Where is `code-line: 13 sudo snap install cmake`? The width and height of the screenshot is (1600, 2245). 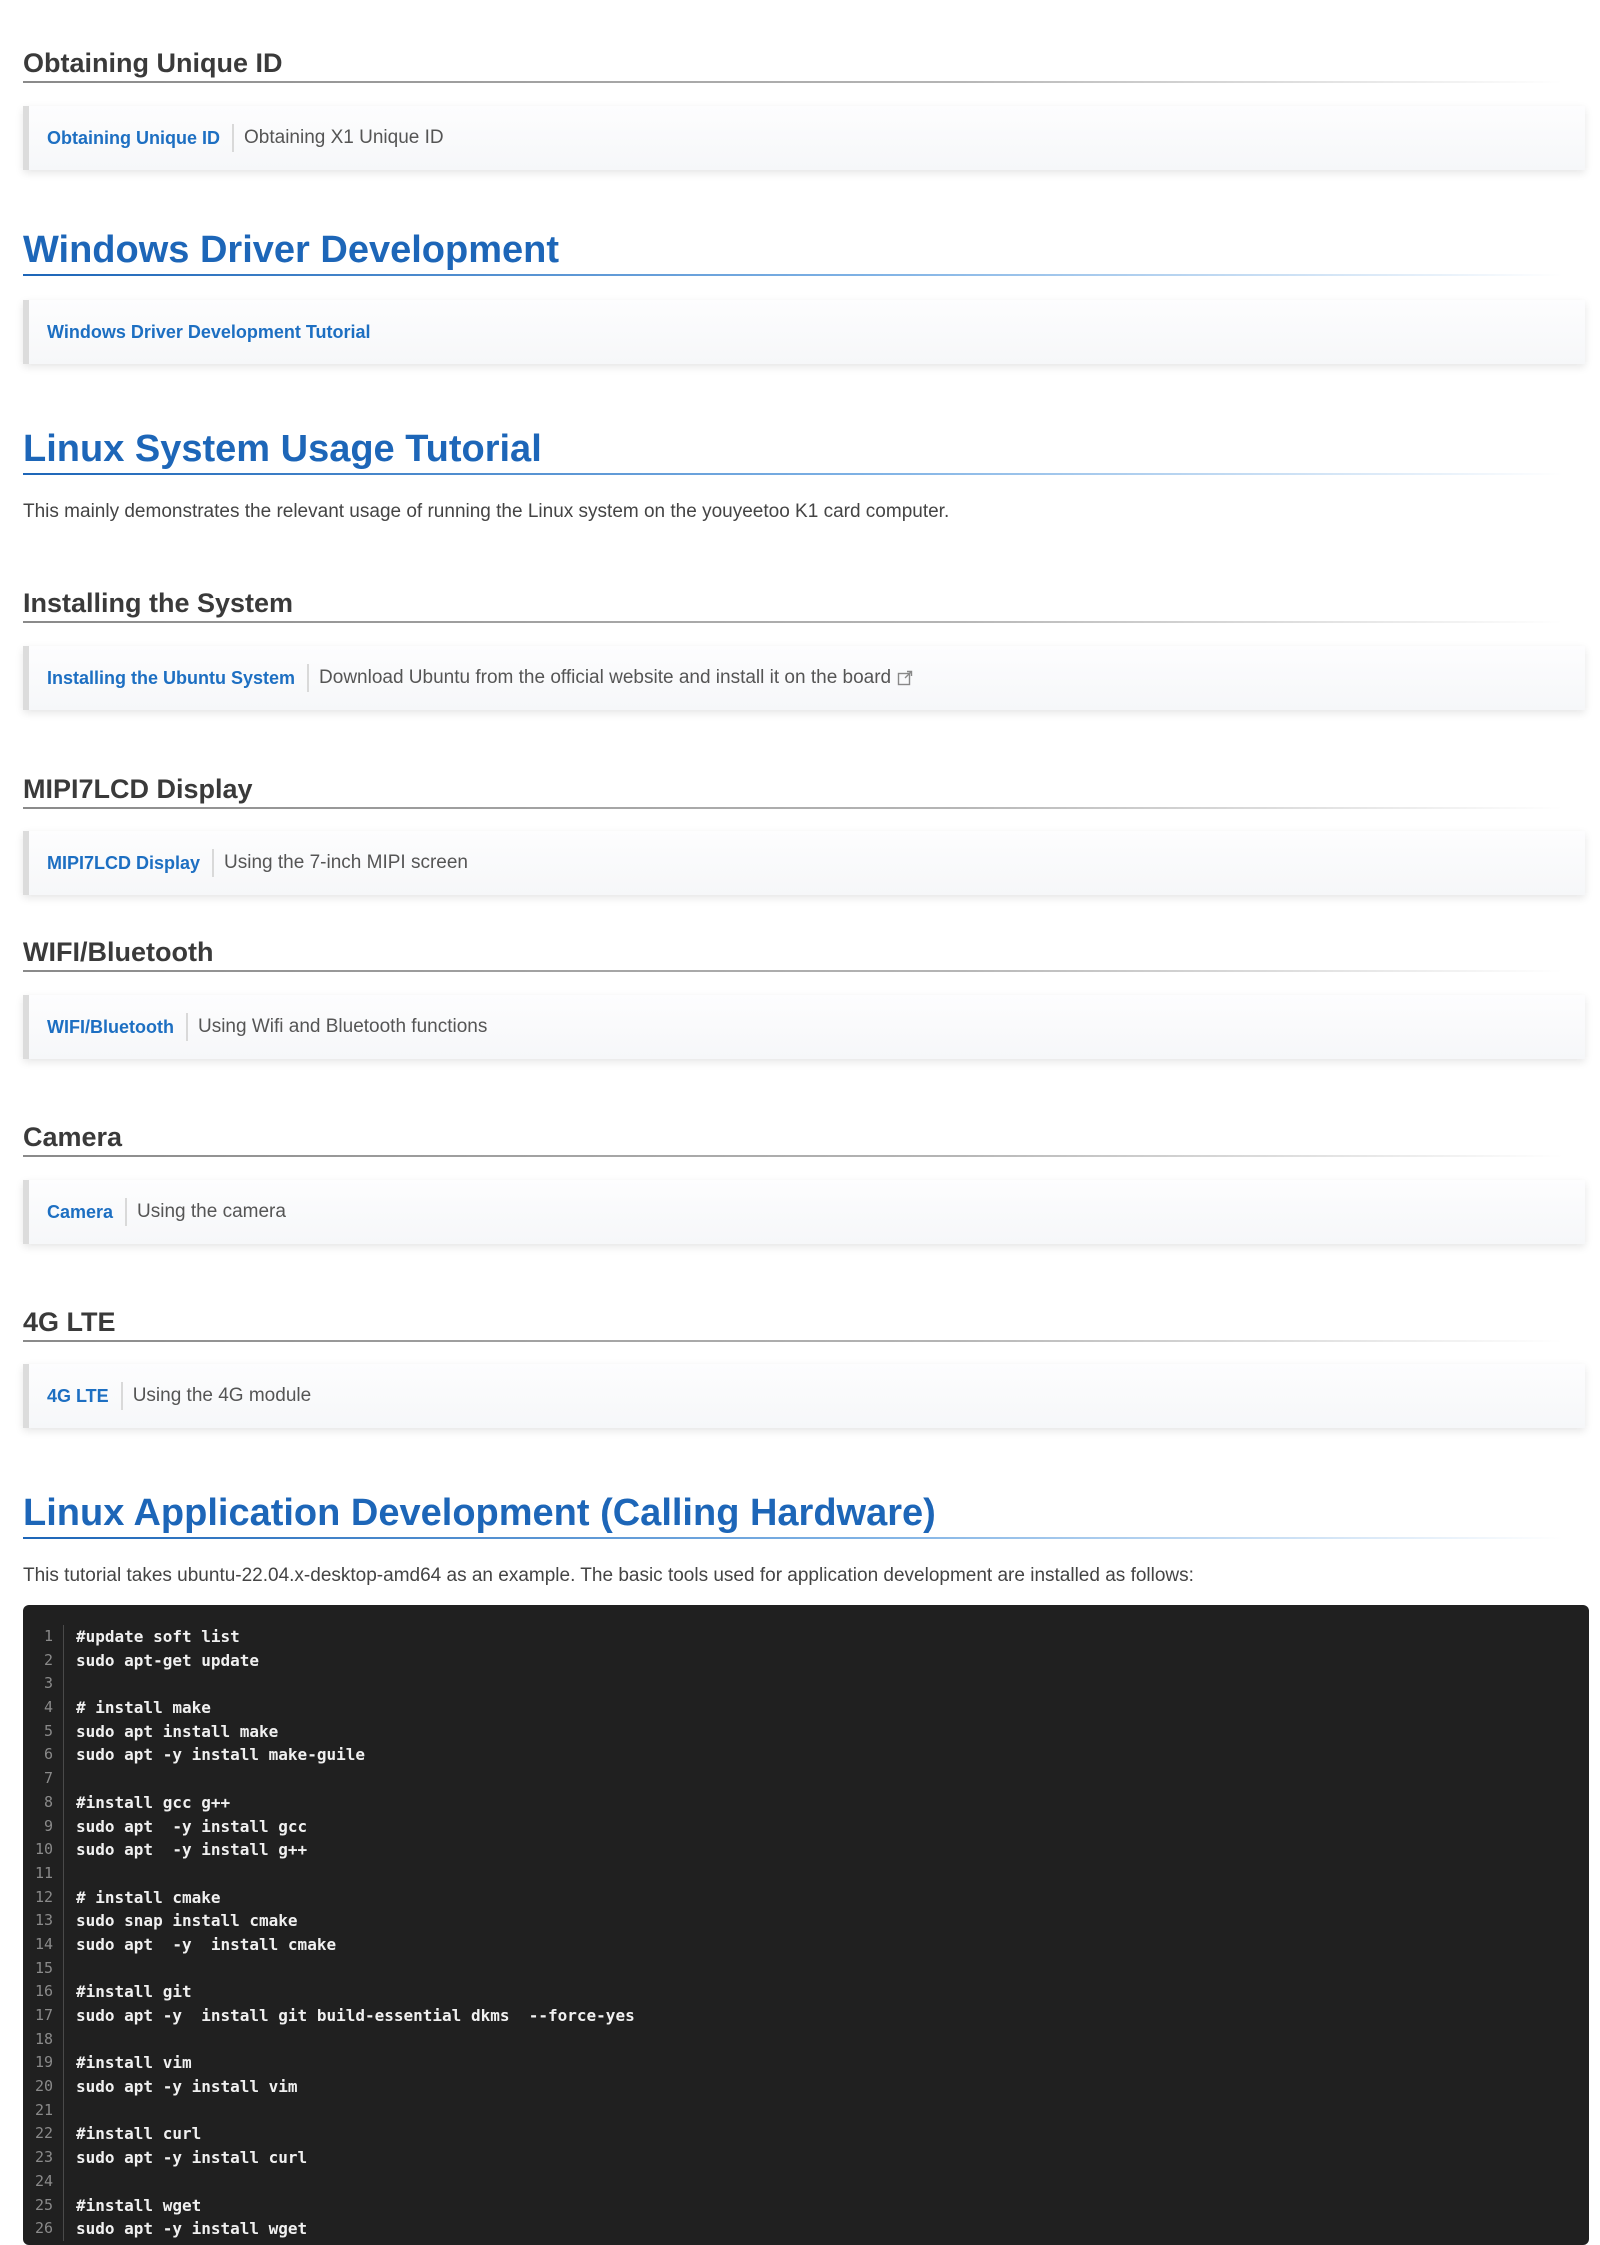
code-line: 13 sudo snap install cmake is located at coordinates (806, 1921).